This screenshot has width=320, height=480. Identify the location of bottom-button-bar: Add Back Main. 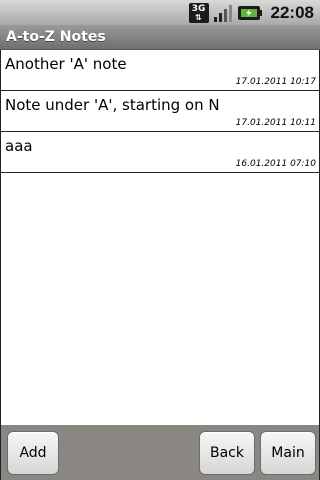
(160, 452).